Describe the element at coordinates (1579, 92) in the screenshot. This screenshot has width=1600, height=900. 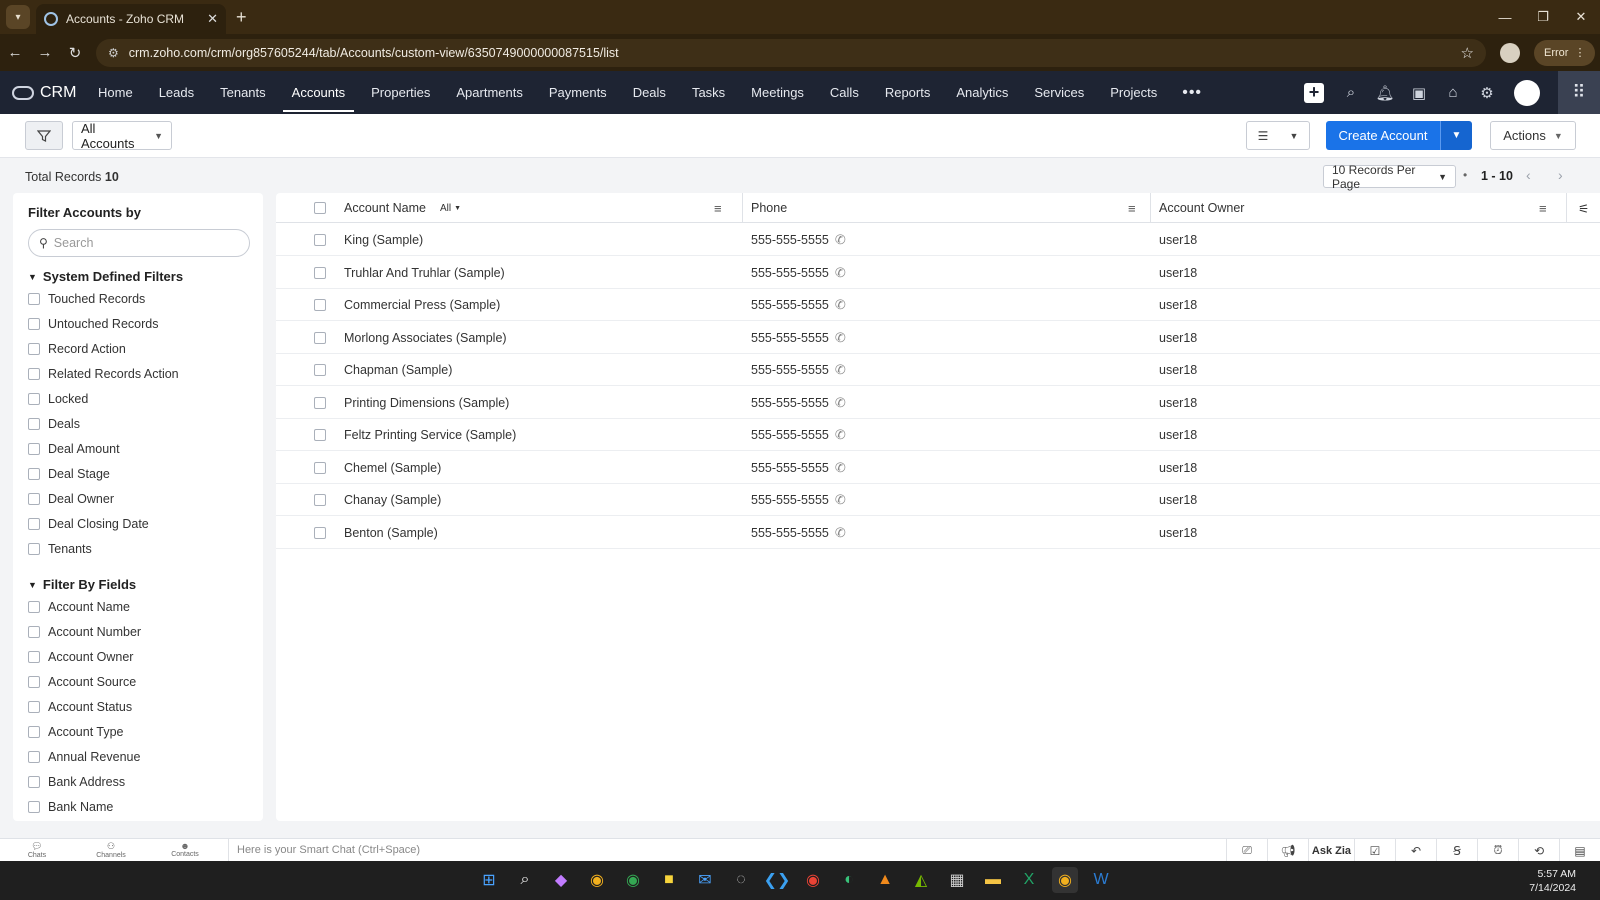
I see `apps-grid-icon: ⠿` at that location.